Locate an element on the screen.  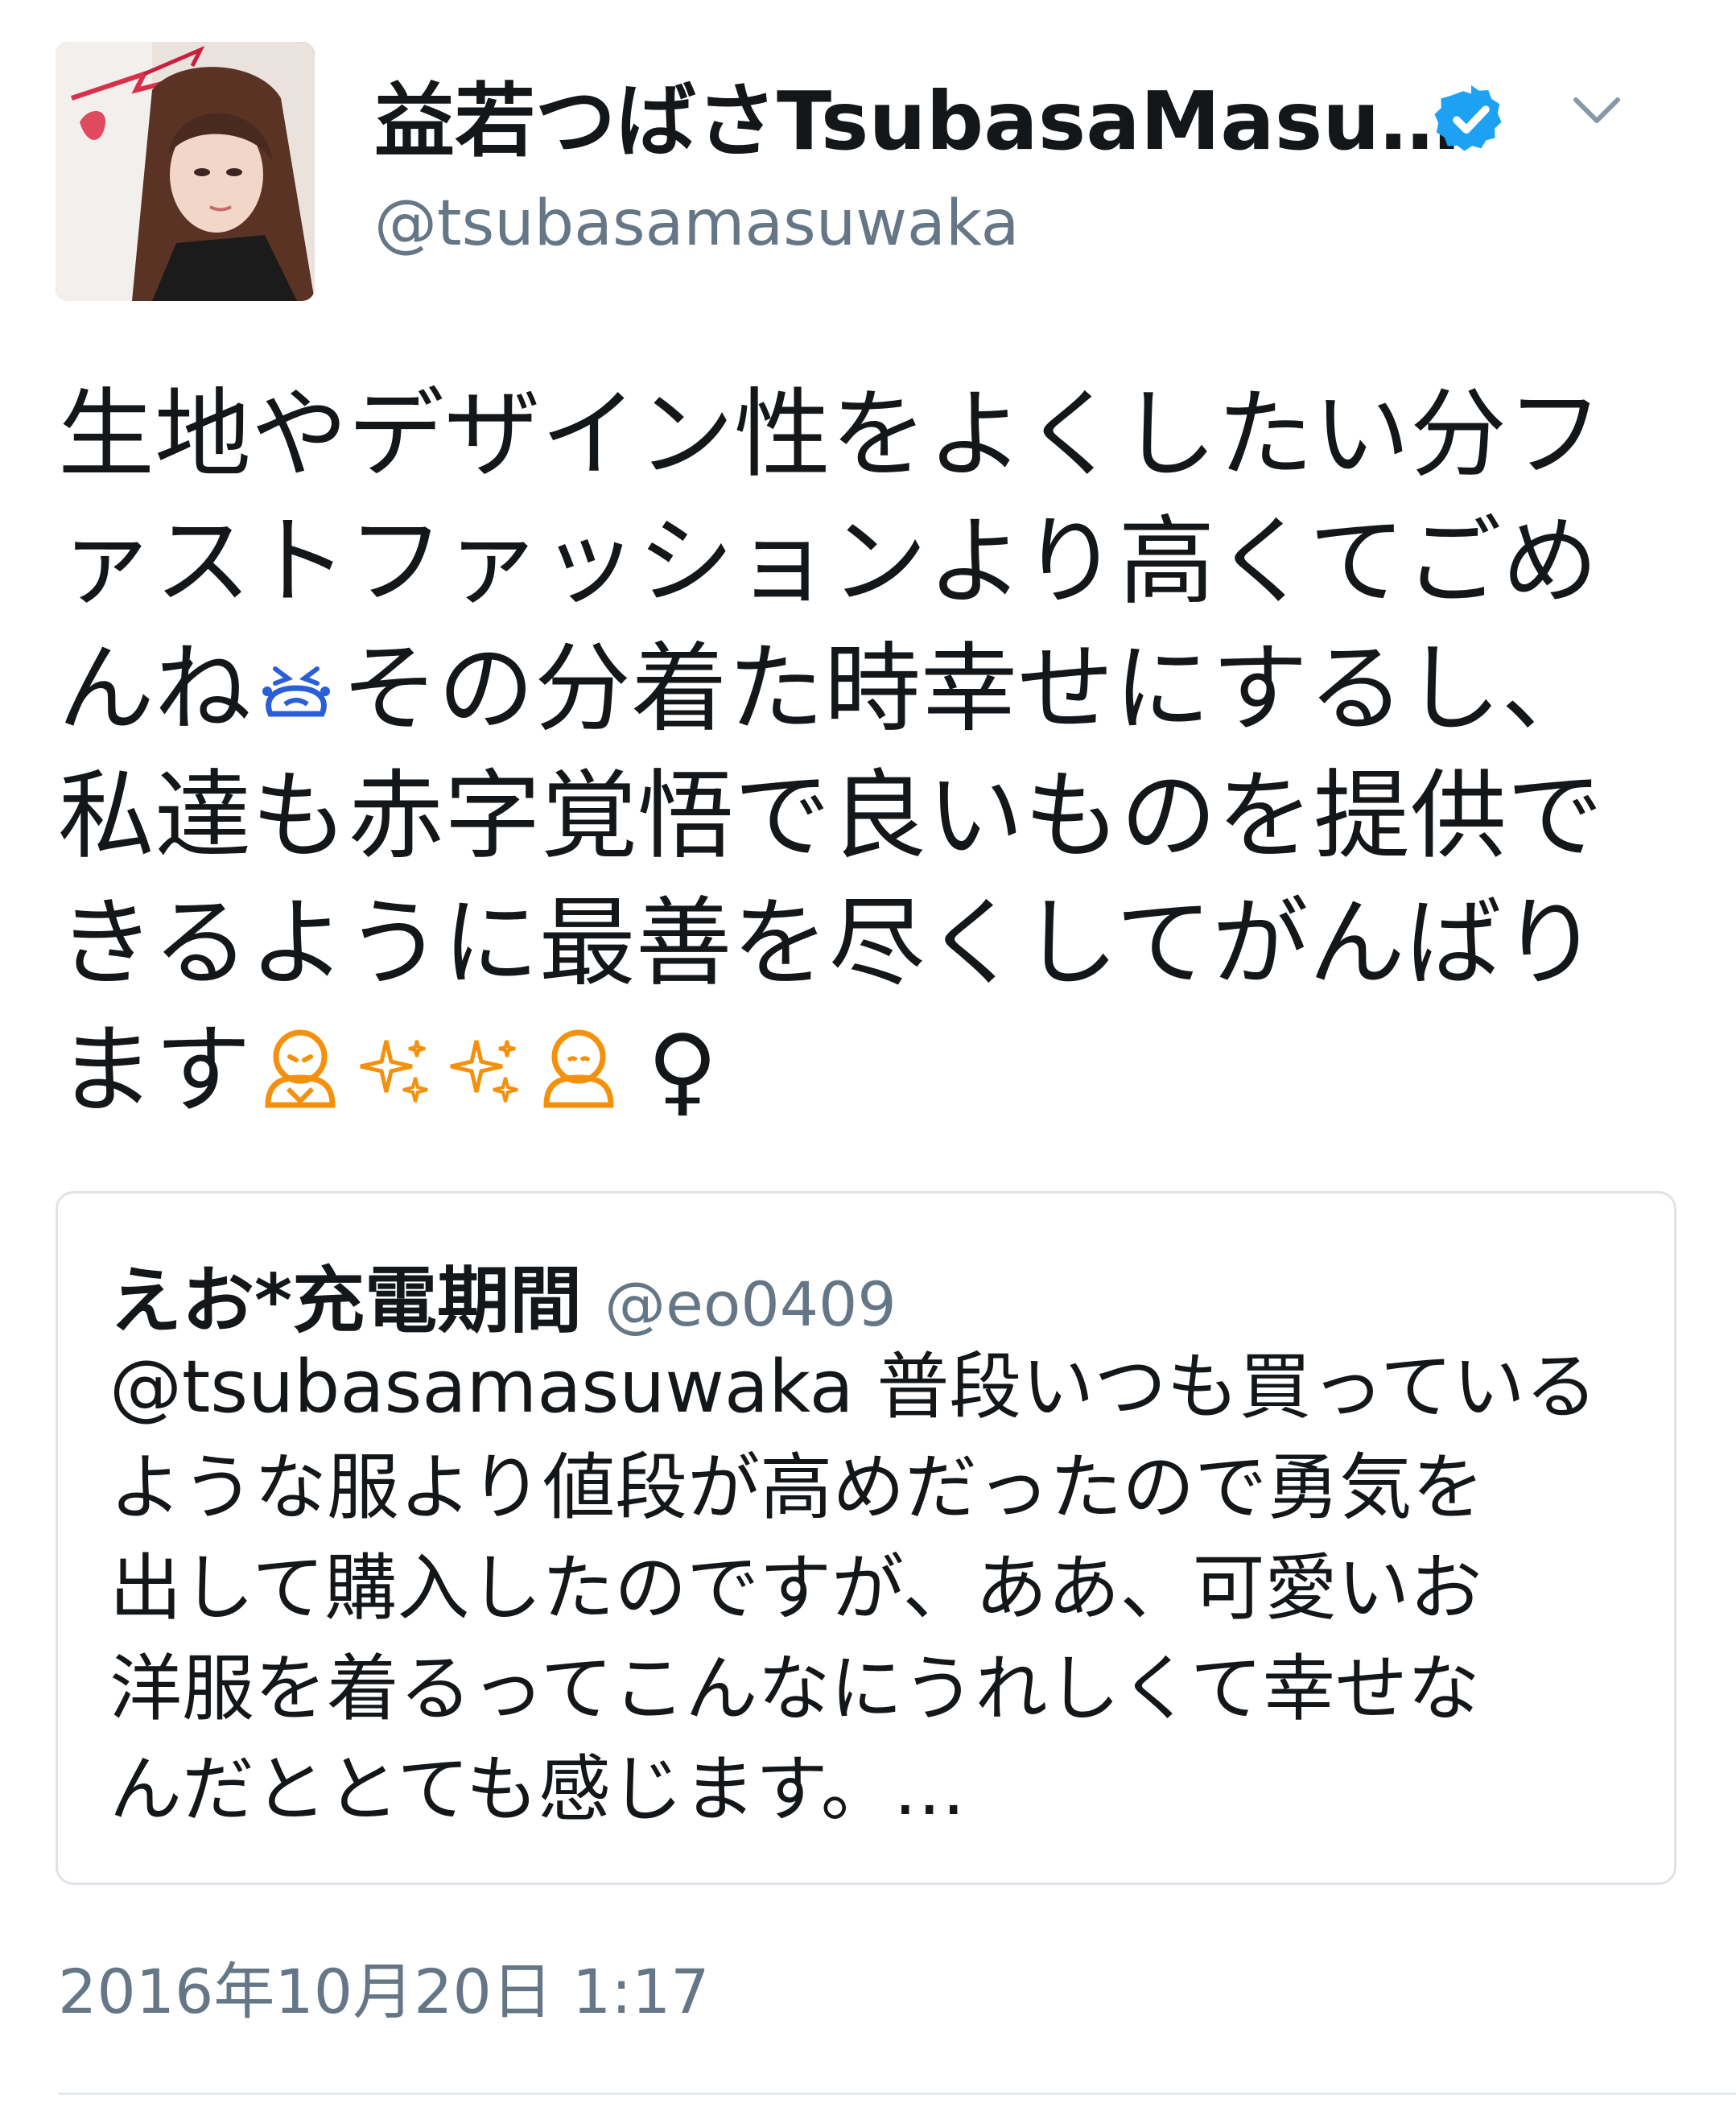
tweet-line: んね その分着た時幸せにするし、 is located at coordinates (828, 689).